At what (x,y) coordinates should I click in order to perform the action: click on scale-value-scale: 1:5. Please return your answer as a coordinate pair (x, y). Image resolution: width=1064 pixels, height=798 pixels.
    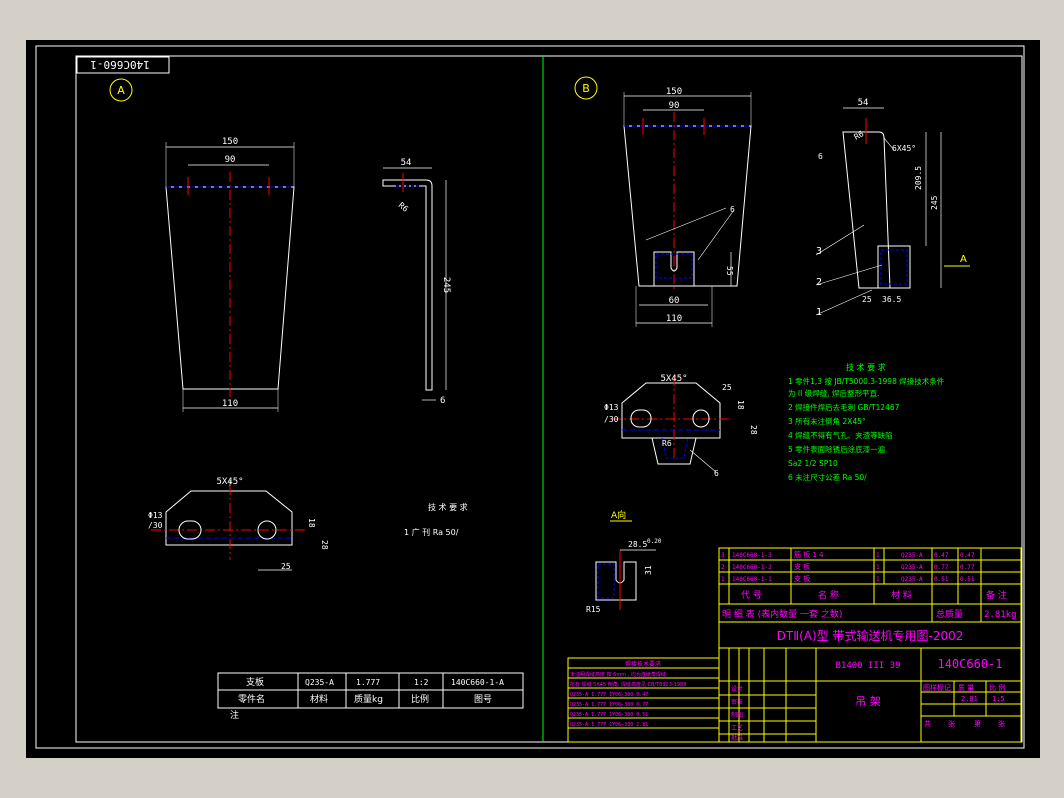
    Looking at the image, I should click on (998, 699).